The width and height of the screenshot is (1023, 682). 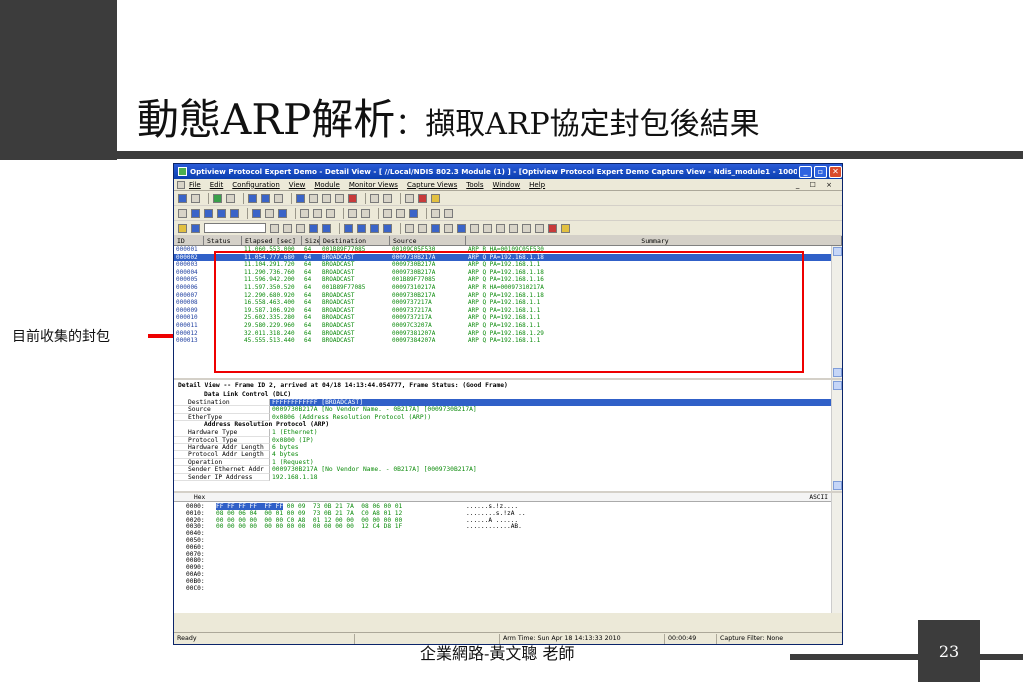 What do you see at coordinates (835, 171) in the screenshot?
I see `close-button: ✕` at bounding box center [835, 171].